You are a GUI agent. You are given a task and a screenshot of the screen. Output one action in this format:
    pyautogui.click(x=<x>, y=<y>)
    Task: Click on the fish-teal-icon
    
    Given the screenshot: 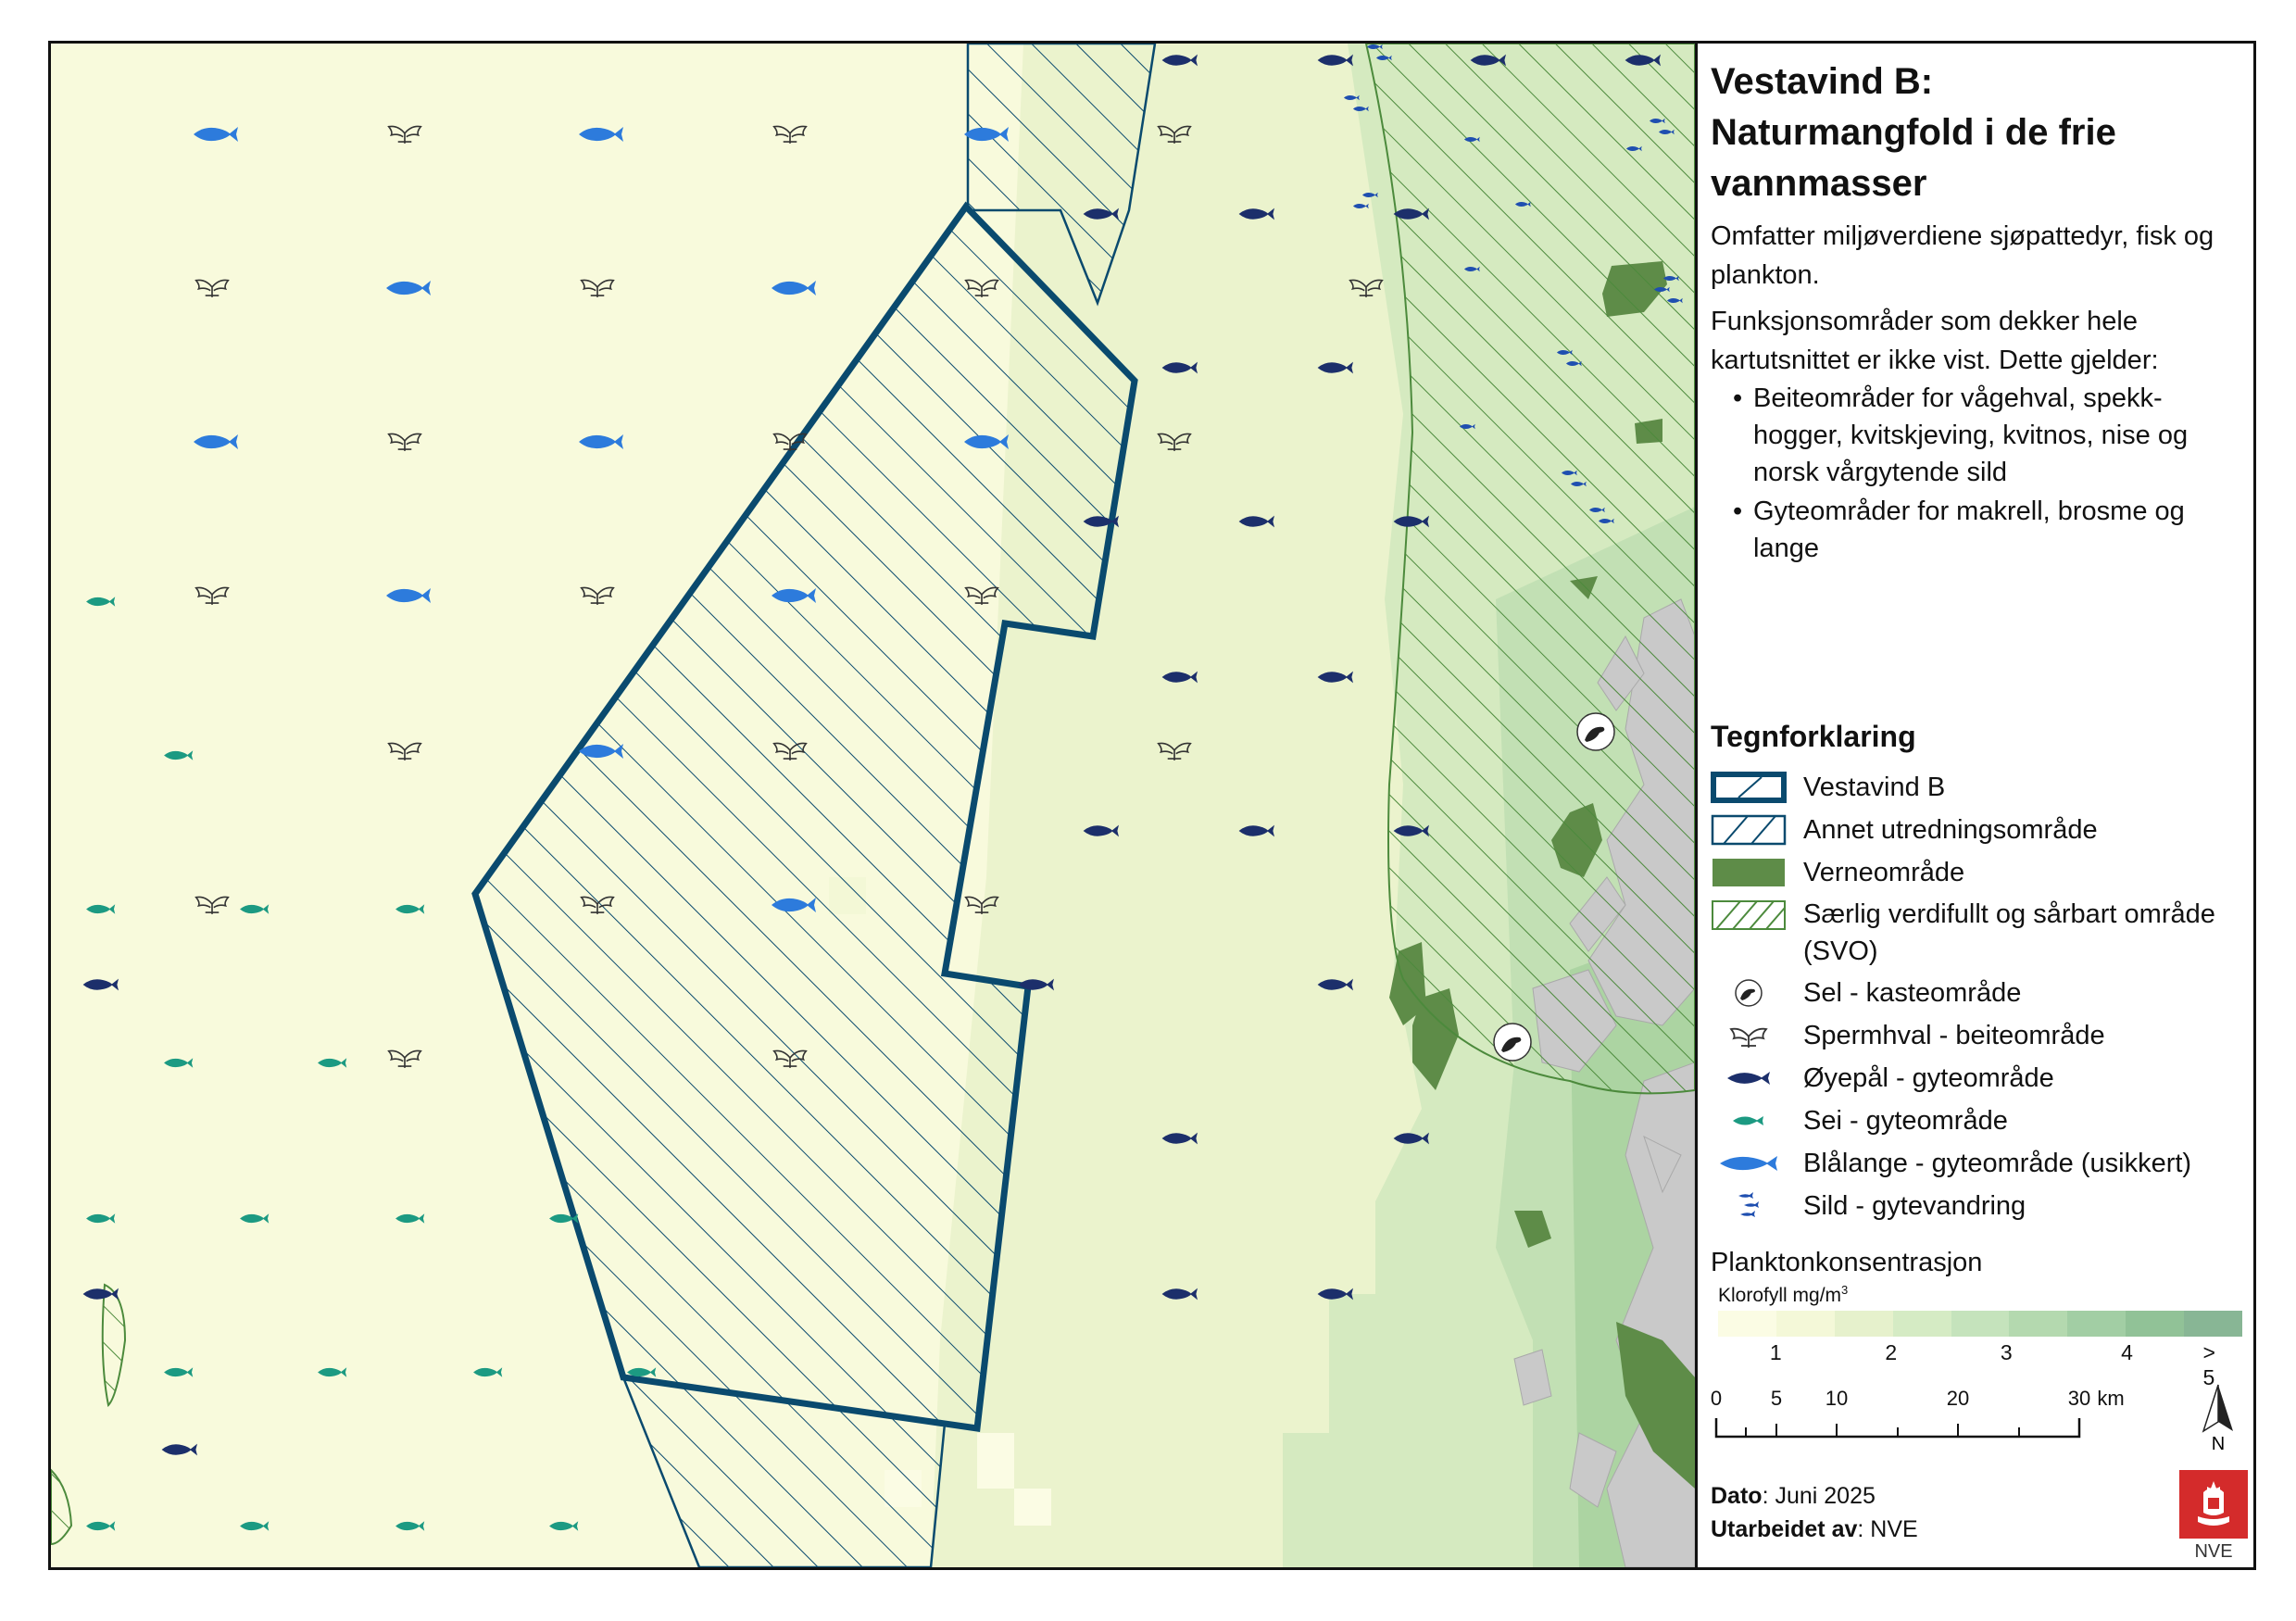 What is the action you would take?
    pyautogui.click(x=1748, y=1120)
    